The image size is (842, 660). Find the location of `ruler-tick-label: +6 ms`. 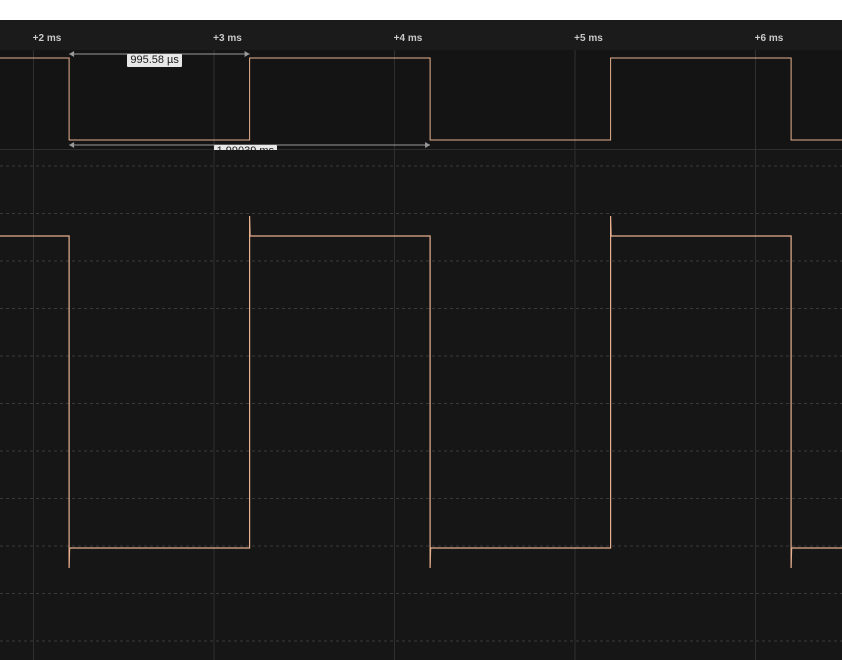

ruler-tick-label: +6 ms is located at coordinates (769, 38).